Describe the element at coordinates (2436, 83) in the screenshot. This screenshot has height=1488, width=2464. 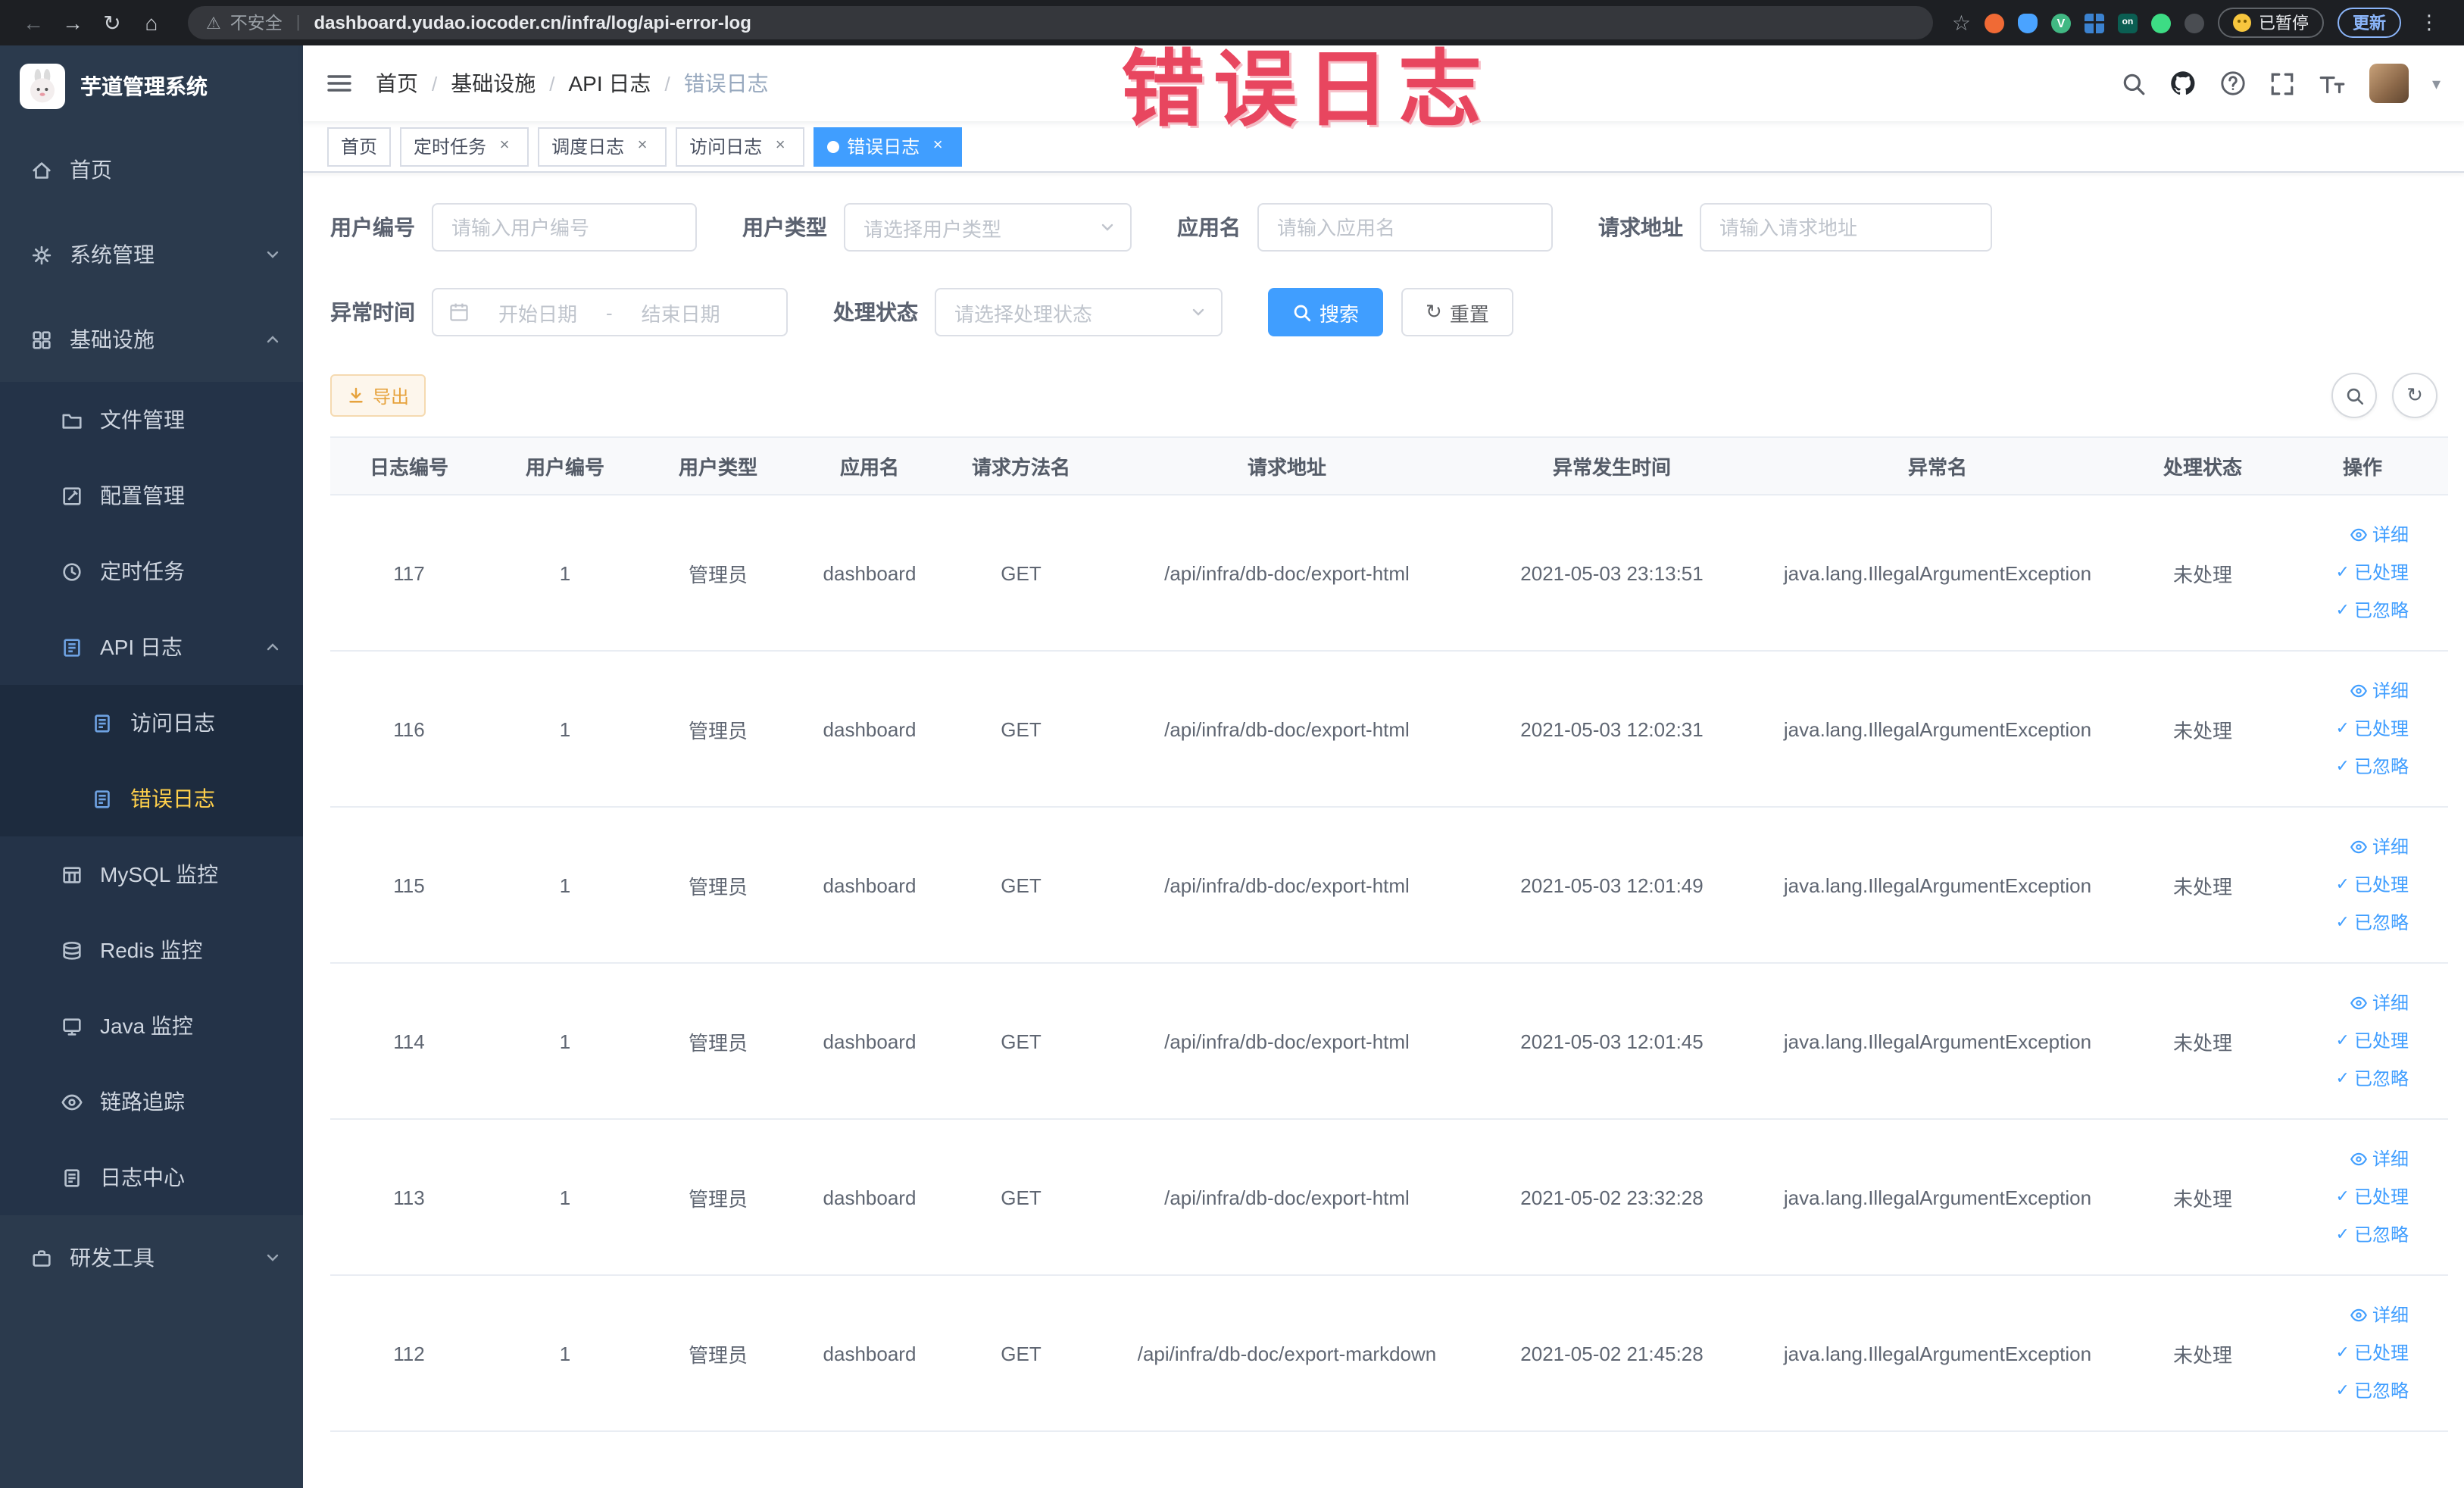
I see `user-menu-caret-icon: ▾` at that location.